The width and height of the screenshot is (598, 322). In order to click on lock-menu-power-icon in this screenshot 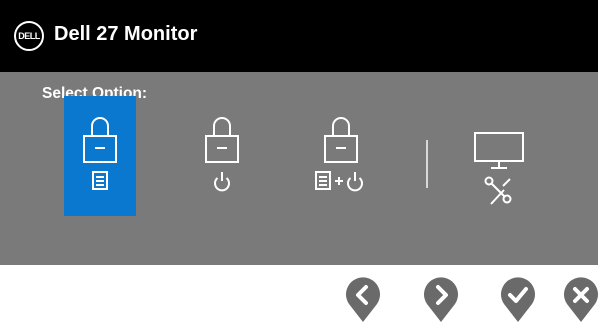, I will do `click(339, 154)`.